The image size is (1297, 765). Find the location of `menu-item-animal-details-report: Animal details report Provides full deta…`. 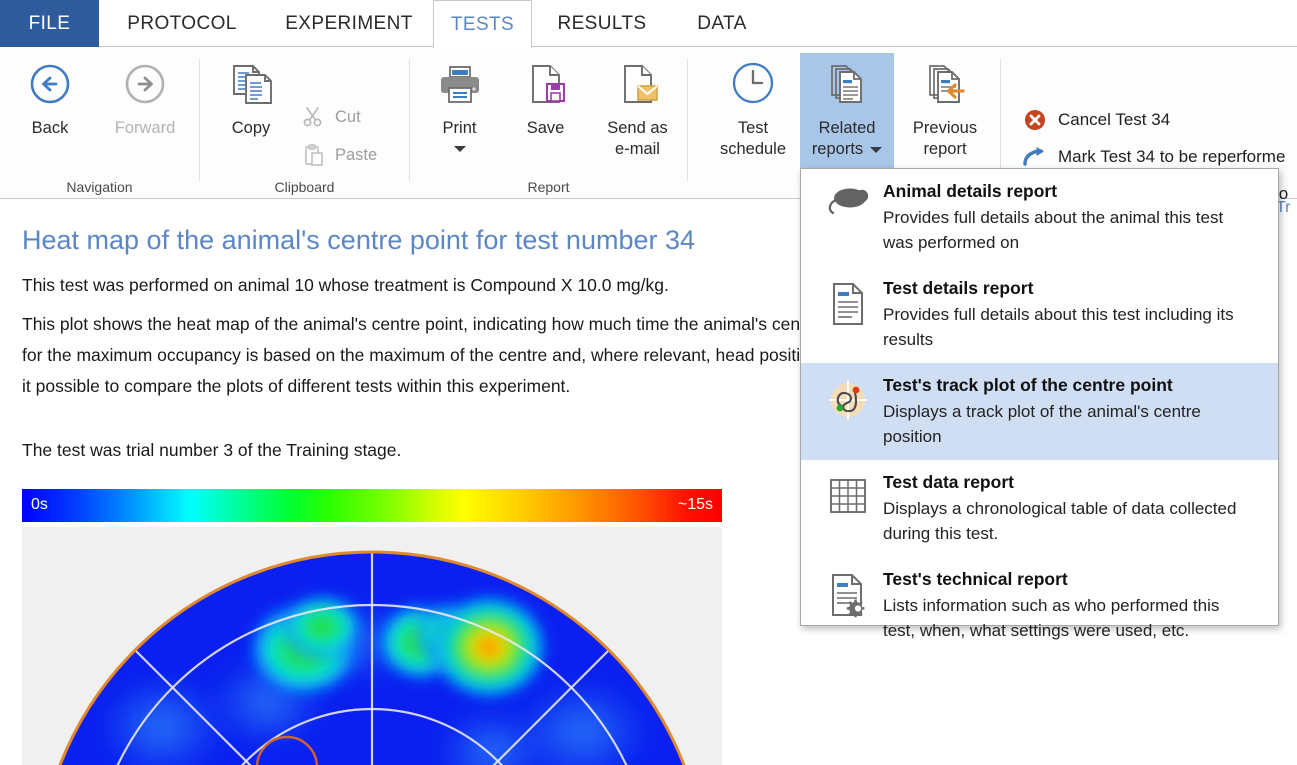

menu-item-animal-details-report: Animal details report Provides full deta… is located at coordinates (1039, 217).